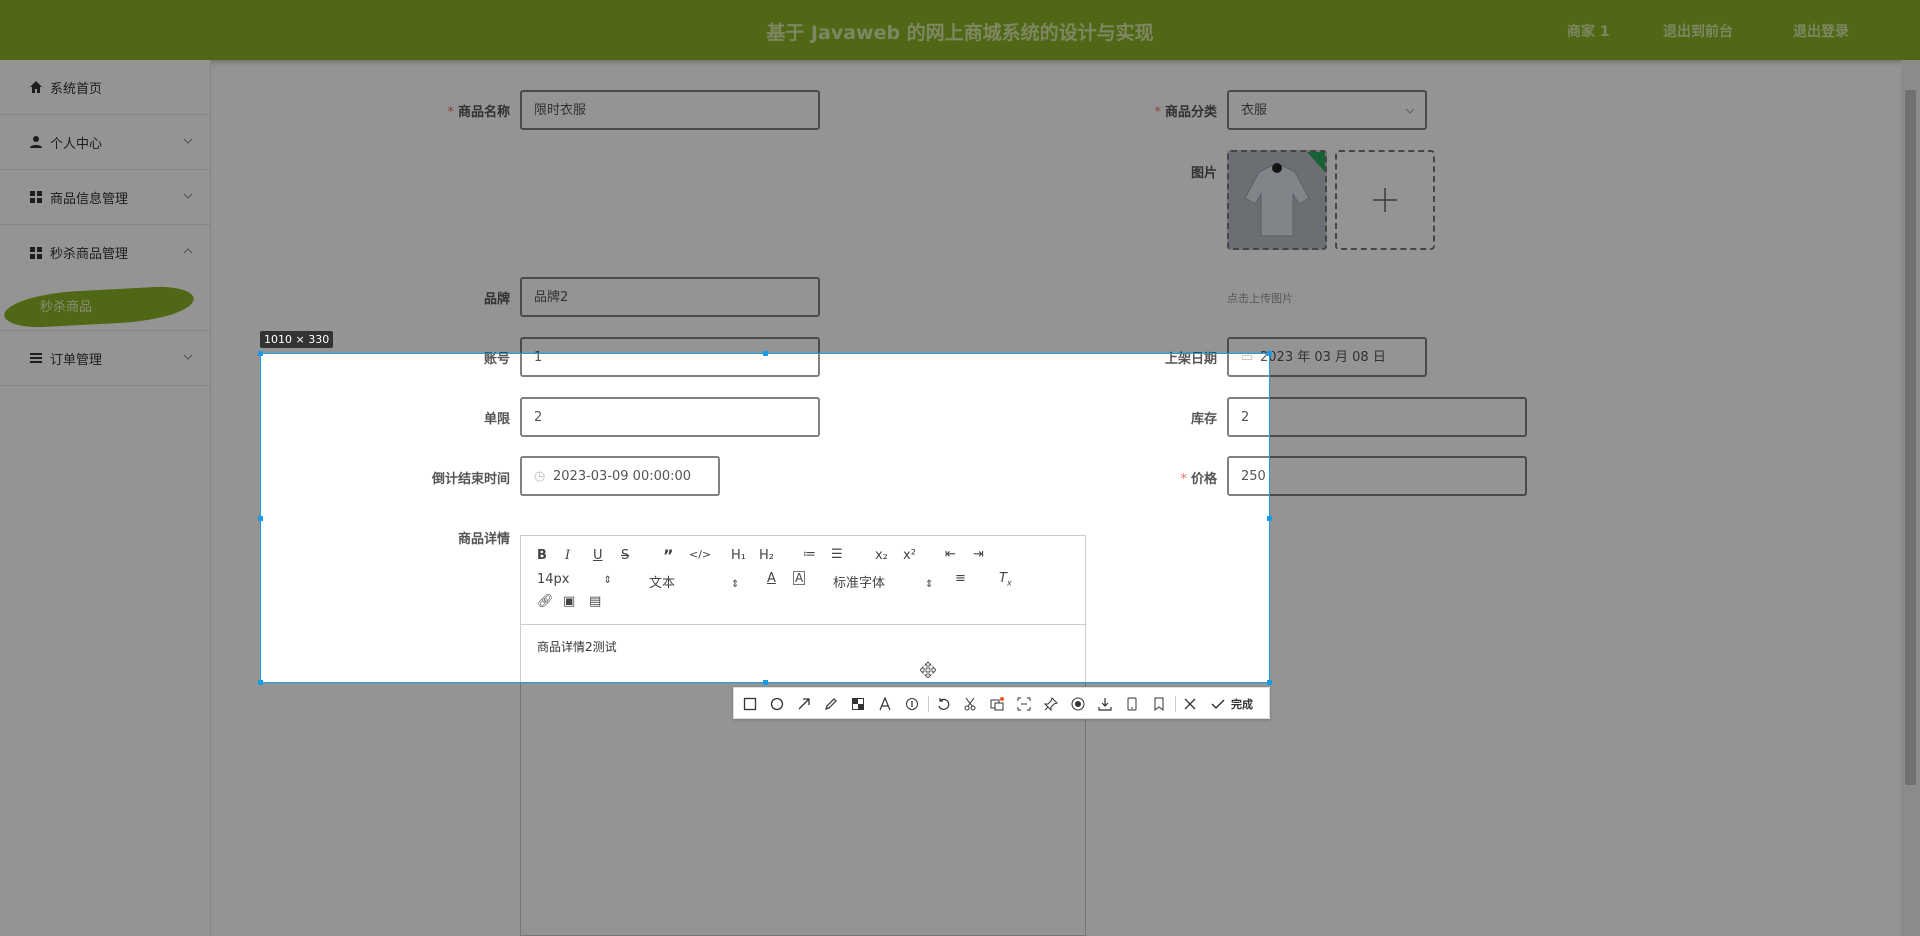 This screenshot has height=936, width=1920. I want to click on bookmark-icon, so click(1159, 704).